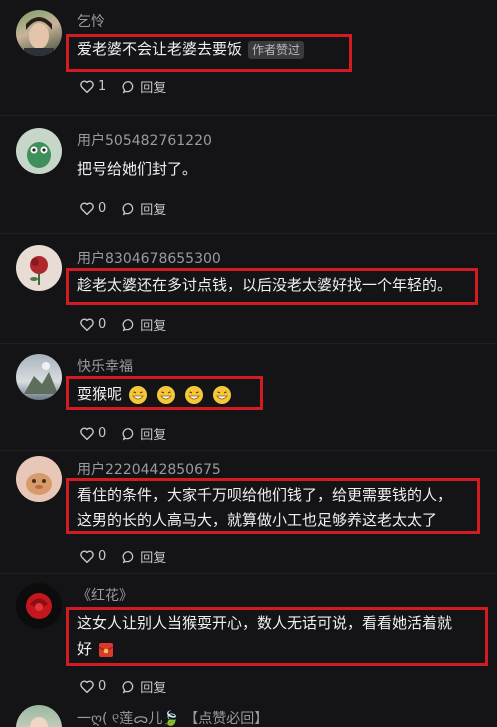 The width and height of the screenshot is (497, 727). Describe the element at coordinates (91, 21) in the screenshot. I see `username: 乞怜` at that location.